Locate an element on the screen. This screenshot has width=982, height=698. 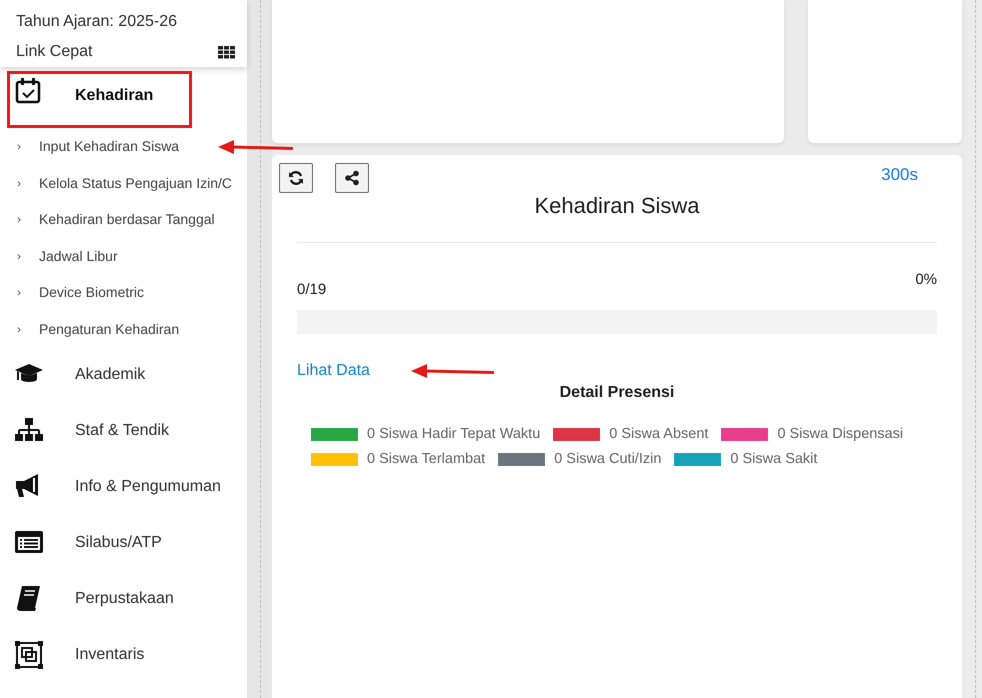
share-icon is located at coordinates (352, 178).